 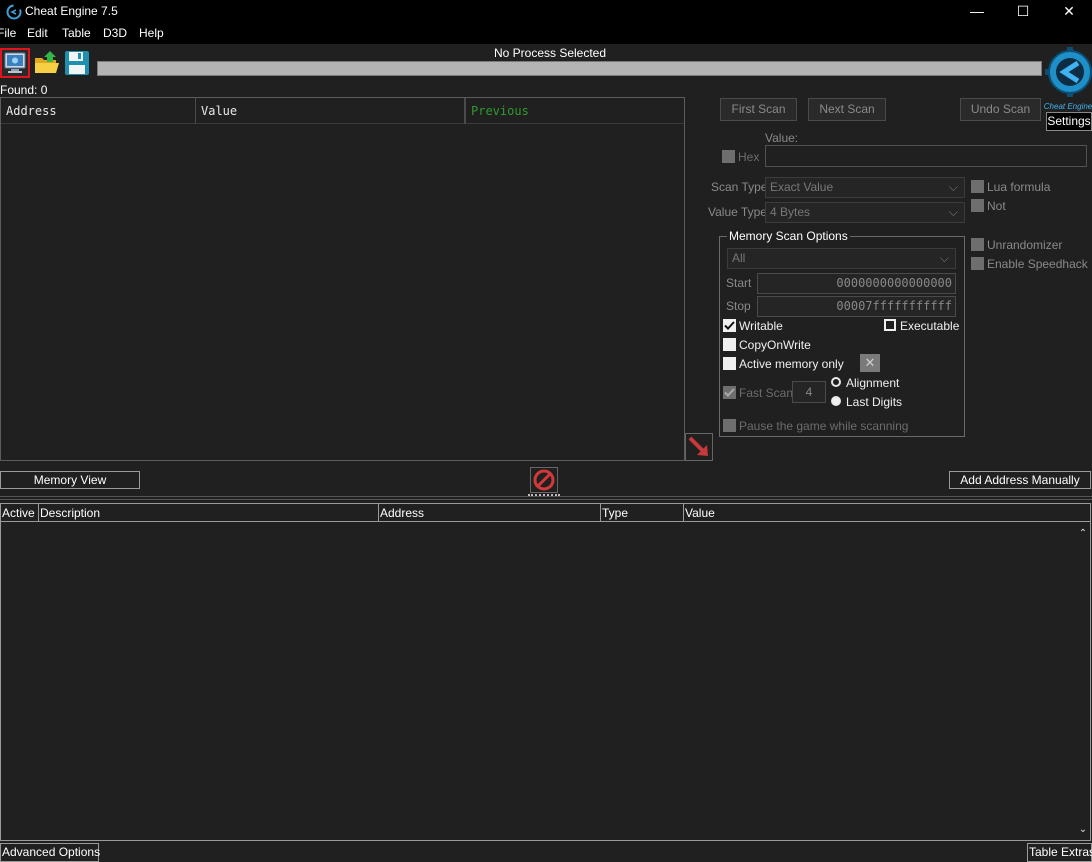 I want to click on open-folder-icon, so click(x=47, y=62).